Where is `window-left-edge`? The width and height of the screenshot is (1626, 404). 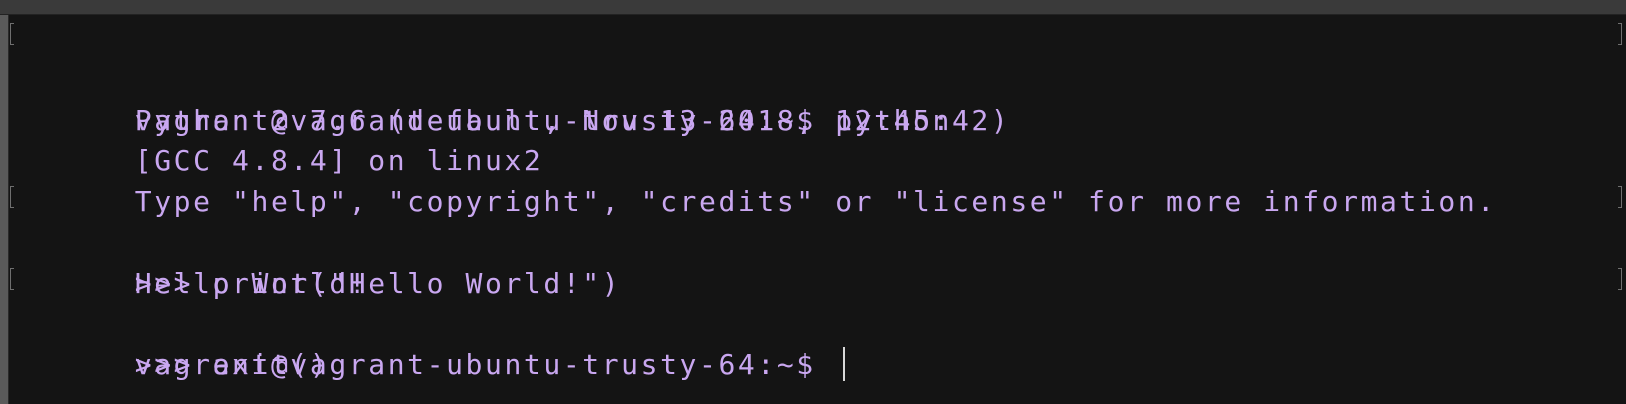
window-left-edge is located at coordinates (4, 209).